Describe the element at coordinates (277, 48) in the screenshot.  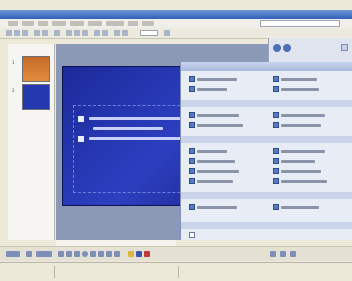
I see `task-pane-nav-back-icon` at that location.